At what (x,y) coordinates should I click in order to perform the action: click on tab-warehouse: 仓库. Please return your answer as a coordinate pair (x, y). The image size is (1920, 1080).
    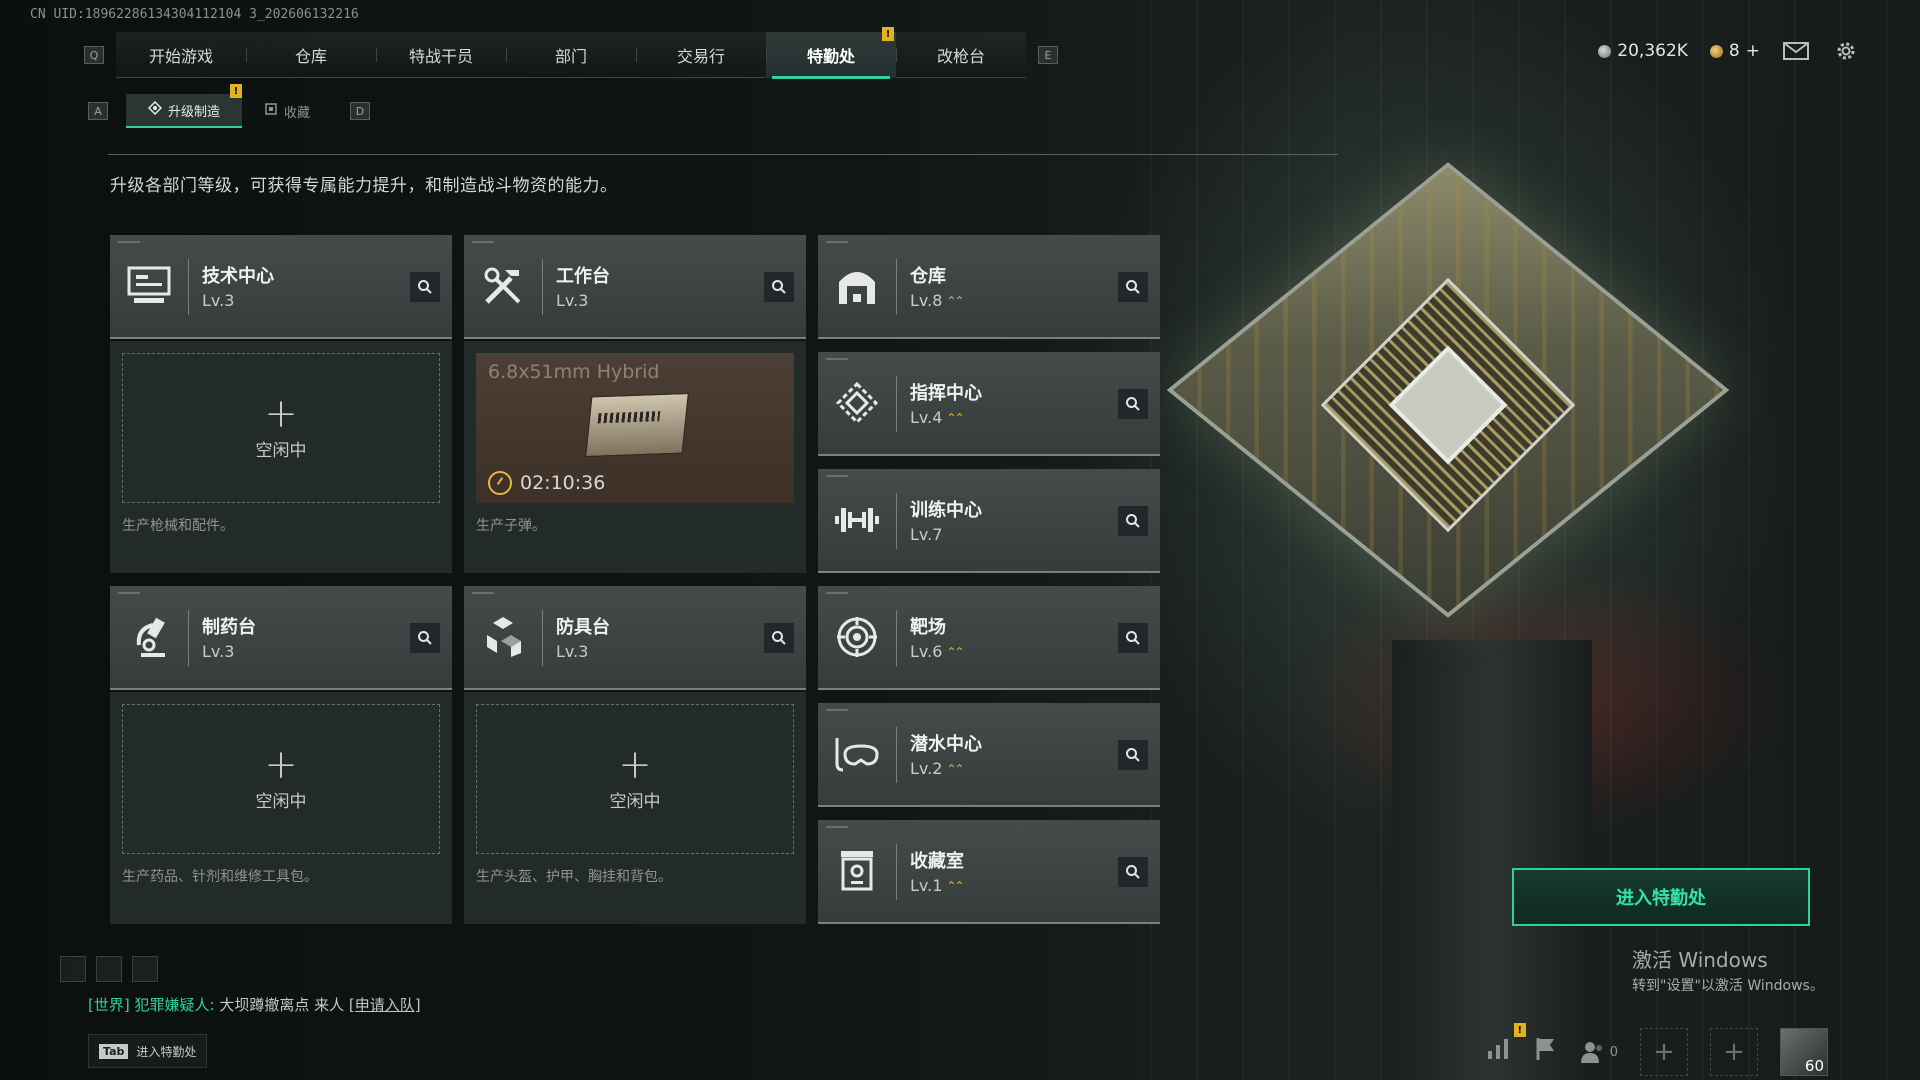
    Looking at the image, I should click on (311, 55).